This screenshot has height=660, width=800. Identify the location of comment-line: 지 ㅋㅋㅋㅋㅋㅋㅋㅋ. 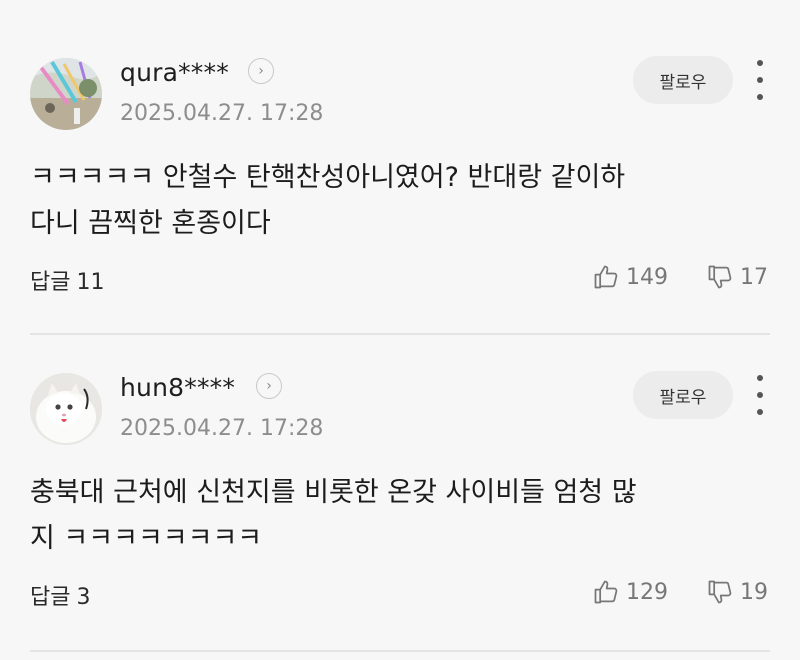
(146, 538).